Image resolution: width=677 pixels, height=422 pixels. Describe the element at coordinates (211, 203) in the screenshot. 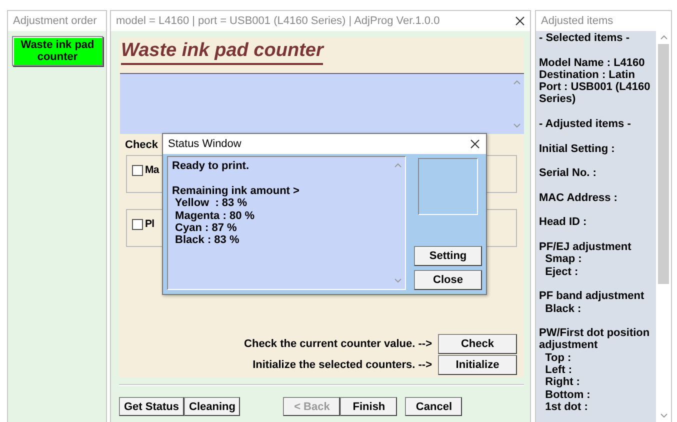

I see `status-line: Yellow : 83 %` at that location.